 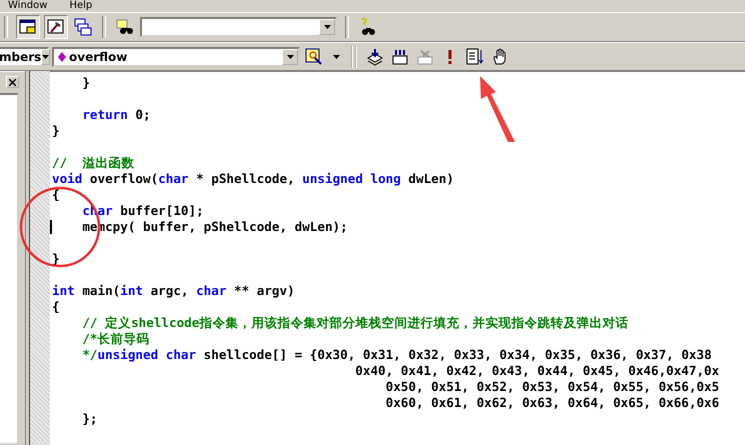 I want to click on search-help-icon, so click(x=368, y=27).